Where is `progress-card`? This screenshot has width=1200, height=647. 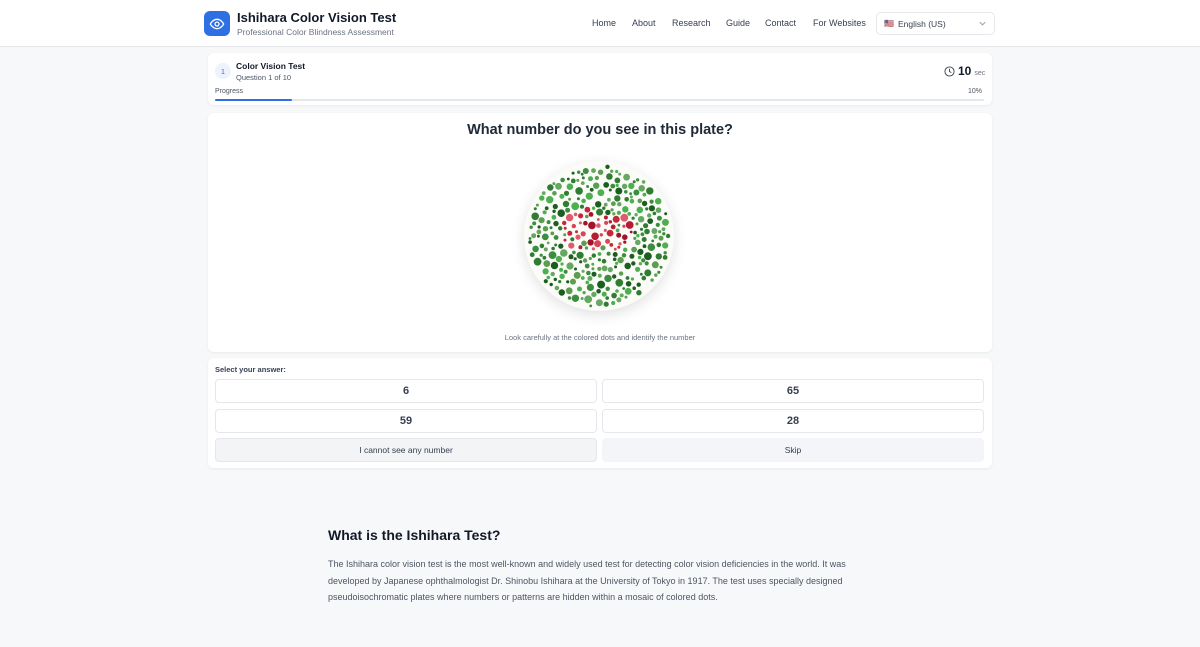
progress-card is located at coordinates (600, 79).